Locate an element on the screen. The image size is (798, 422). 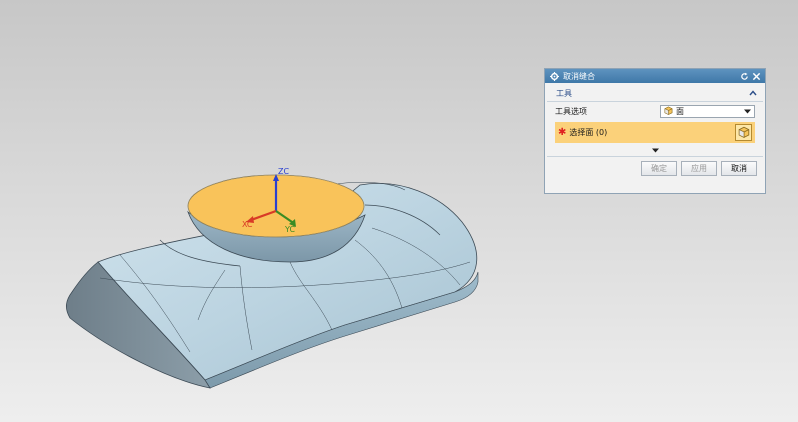
dialog-button-bar: 确定 应用 取消 is located at coordinates (655, 166).